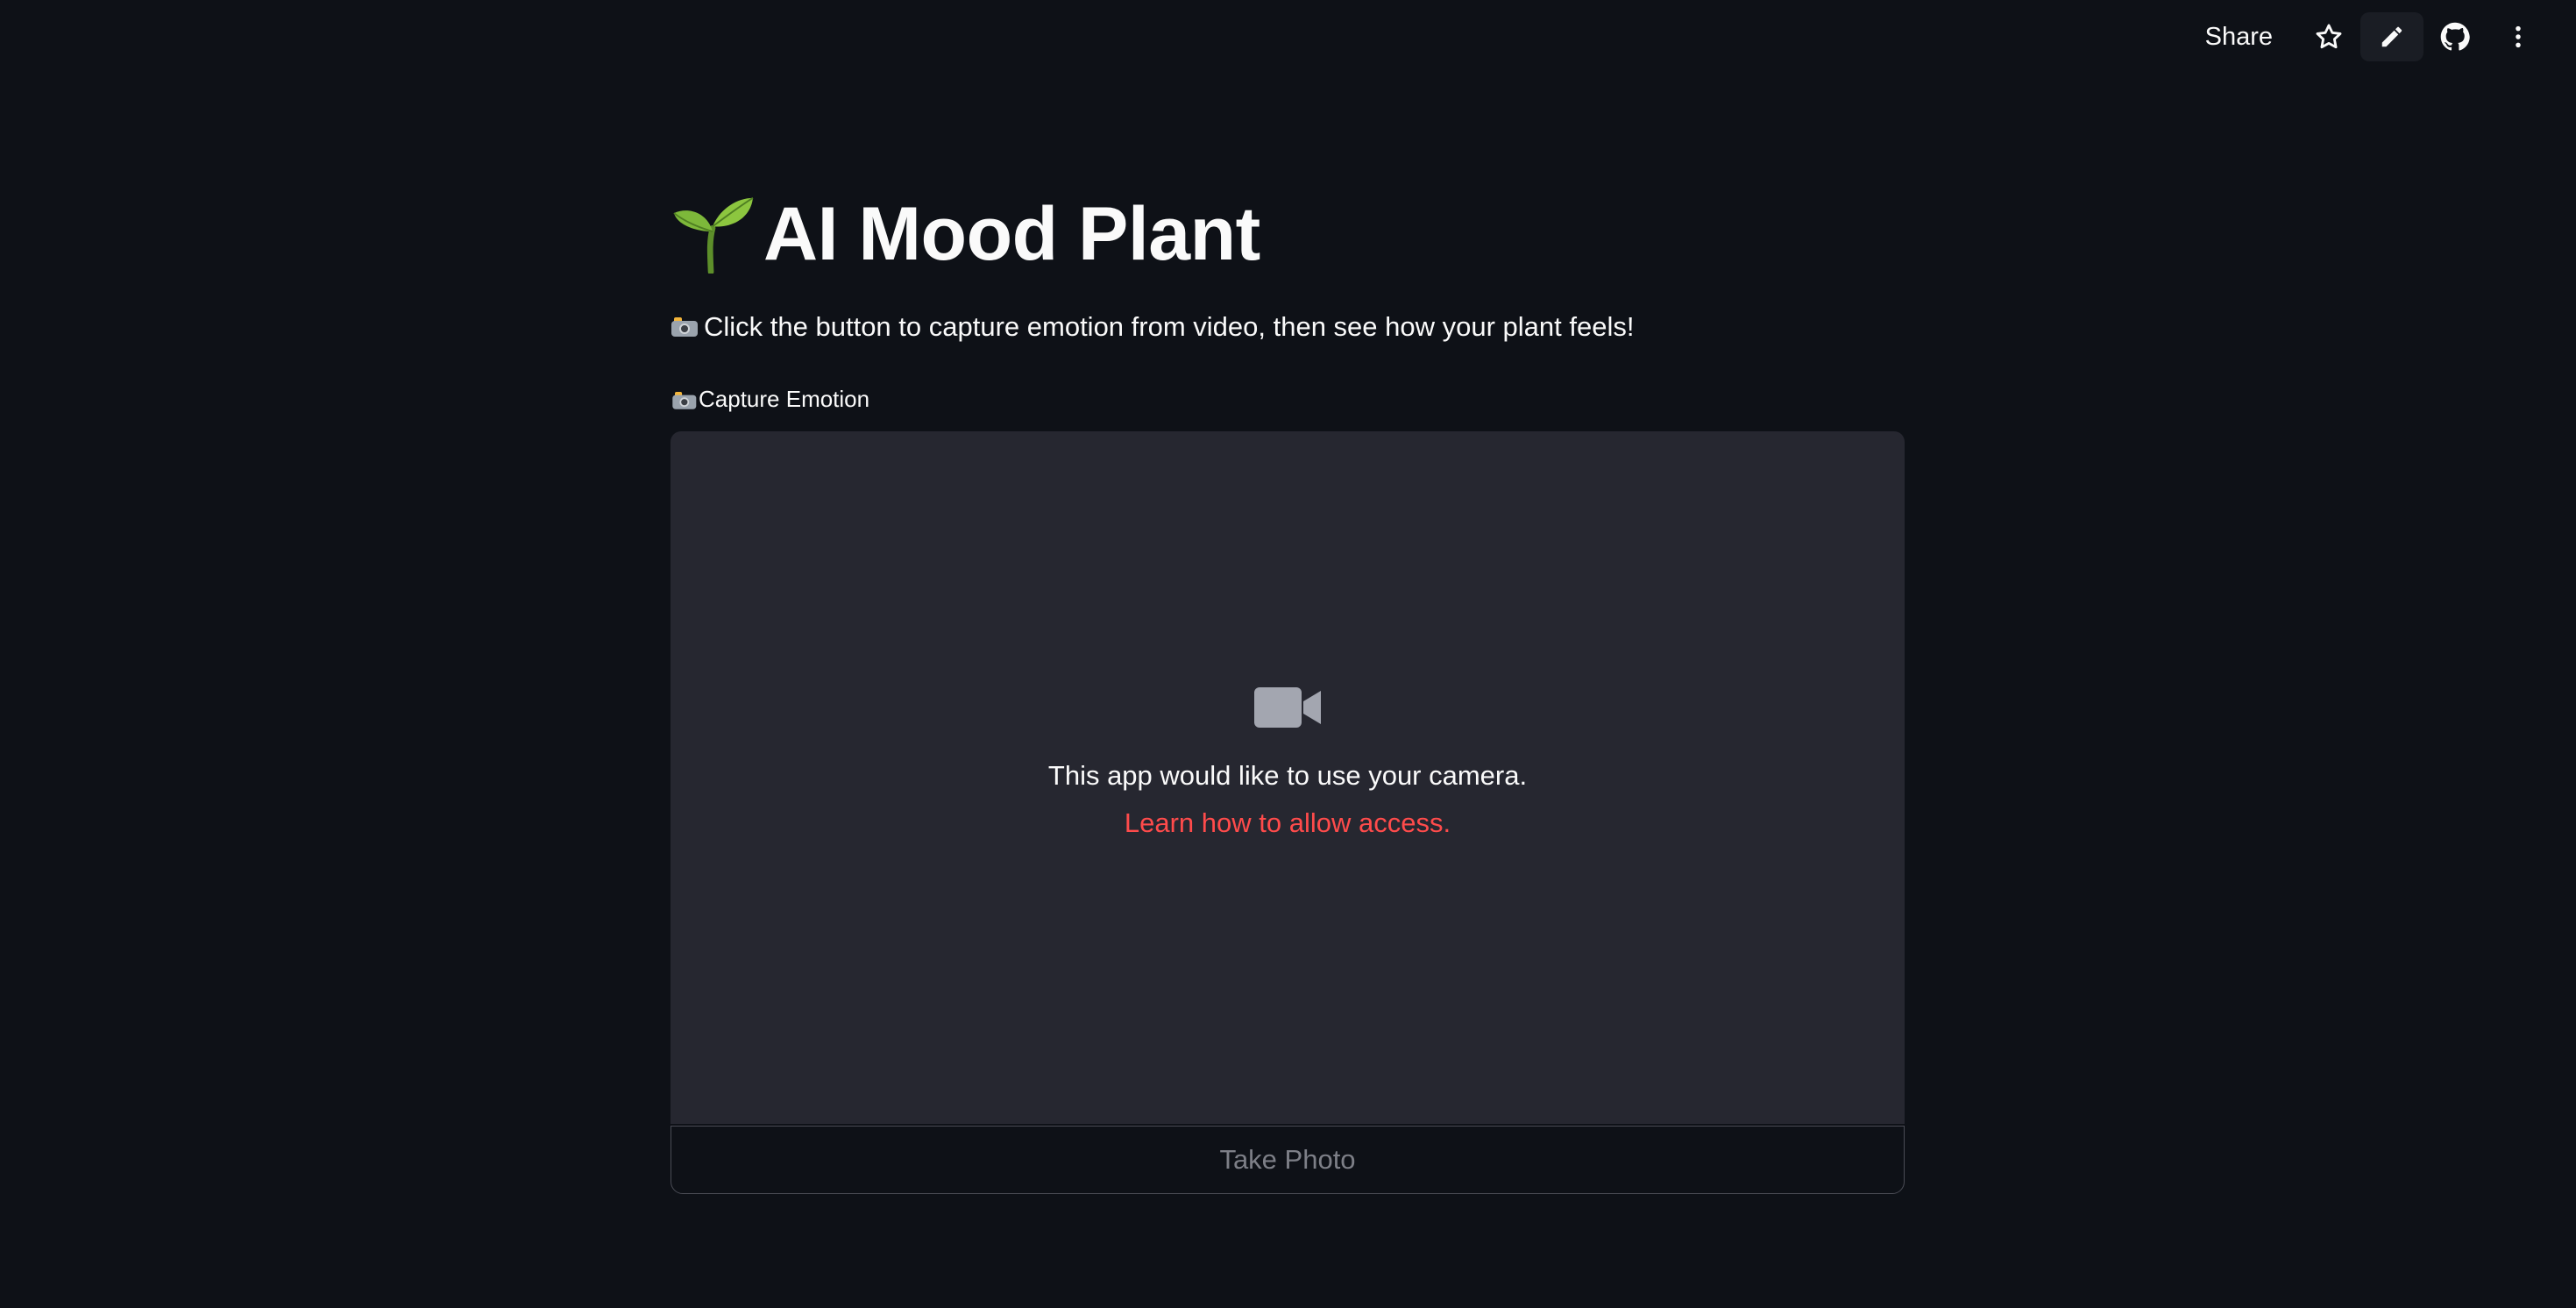  What do you see at coordinates (1287, 707) in the screenshot?
I see `video-camera-icon` at bounding box center [1287, 707].